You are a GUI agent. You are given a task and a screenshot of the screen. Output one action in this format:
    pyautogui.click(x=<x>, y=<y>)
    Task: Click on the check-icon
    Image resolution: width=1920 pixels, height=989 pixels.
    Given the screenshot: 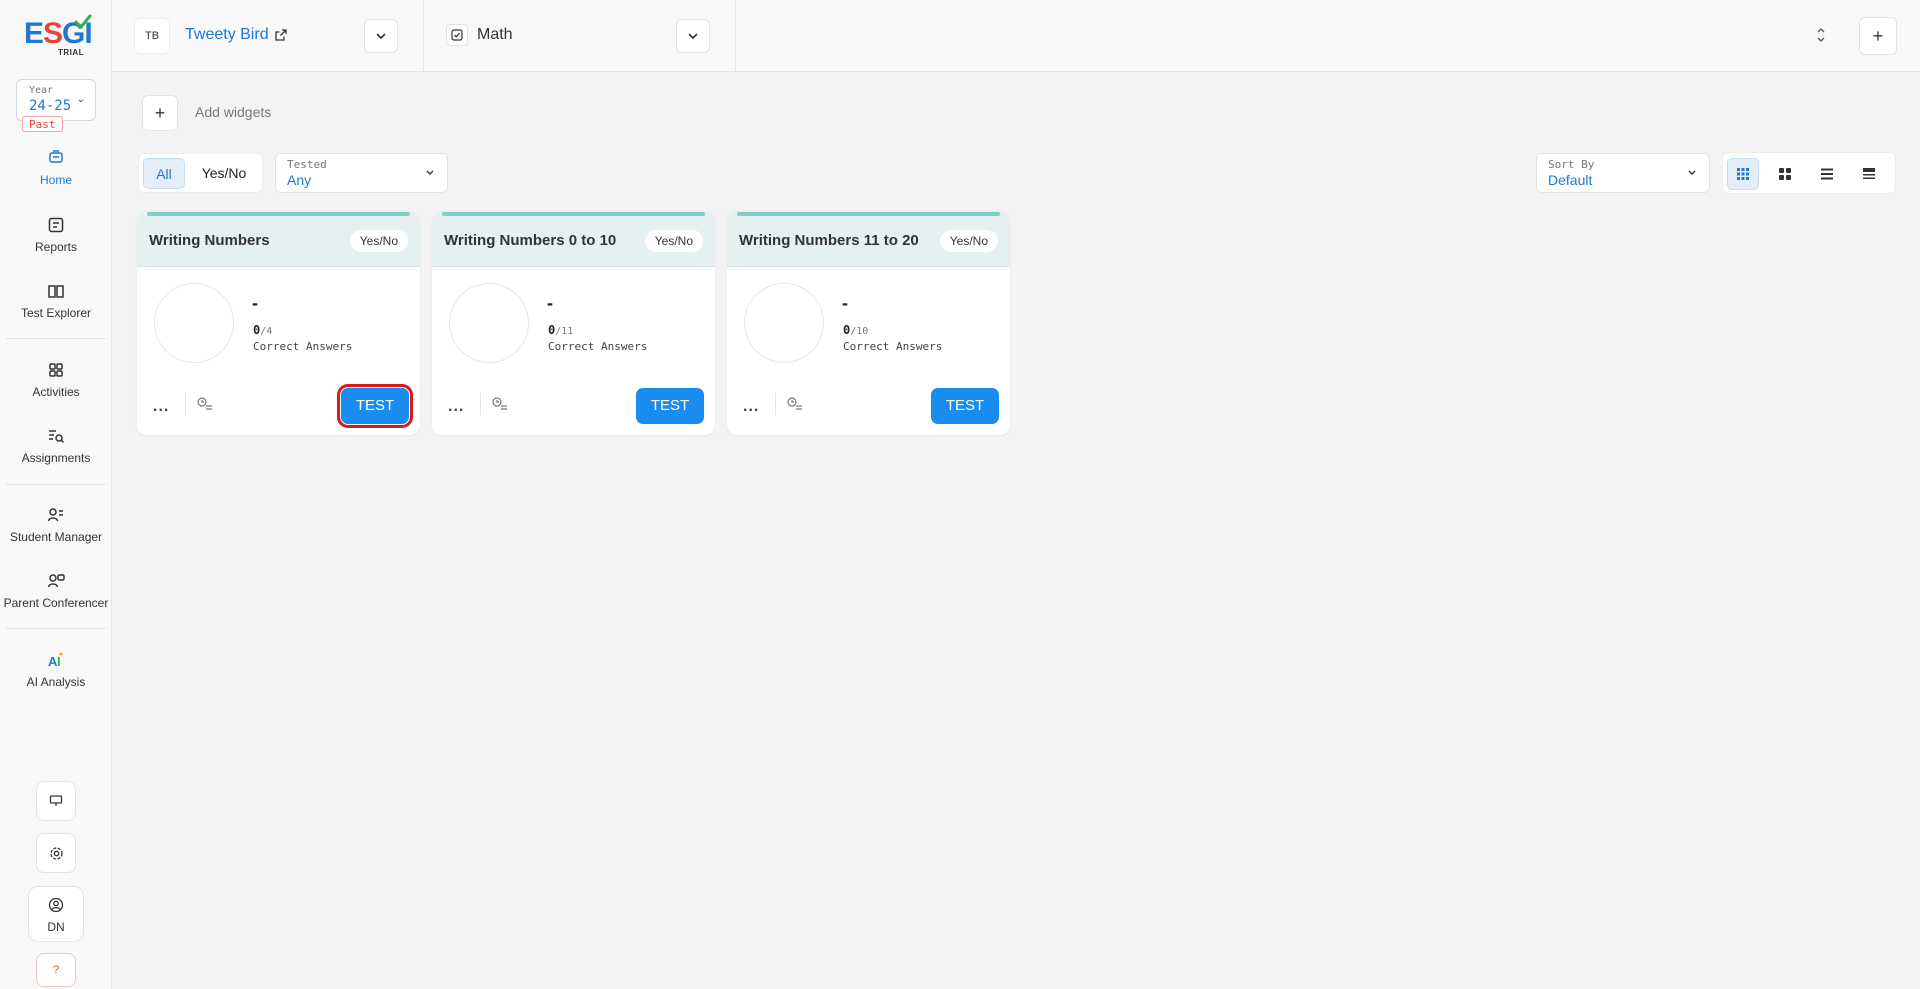 What is the action you would take?
    pyautogui.click(x=83, y=22)
    